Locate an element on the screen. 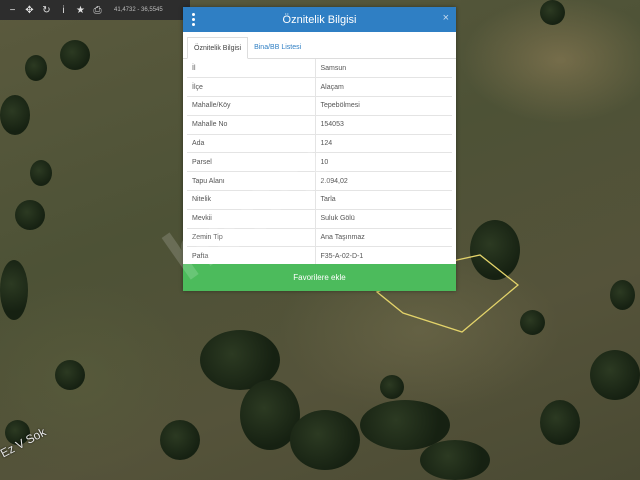  table-row: Pafta F35-A-02-D-1 is located at coordinates (319, 256).